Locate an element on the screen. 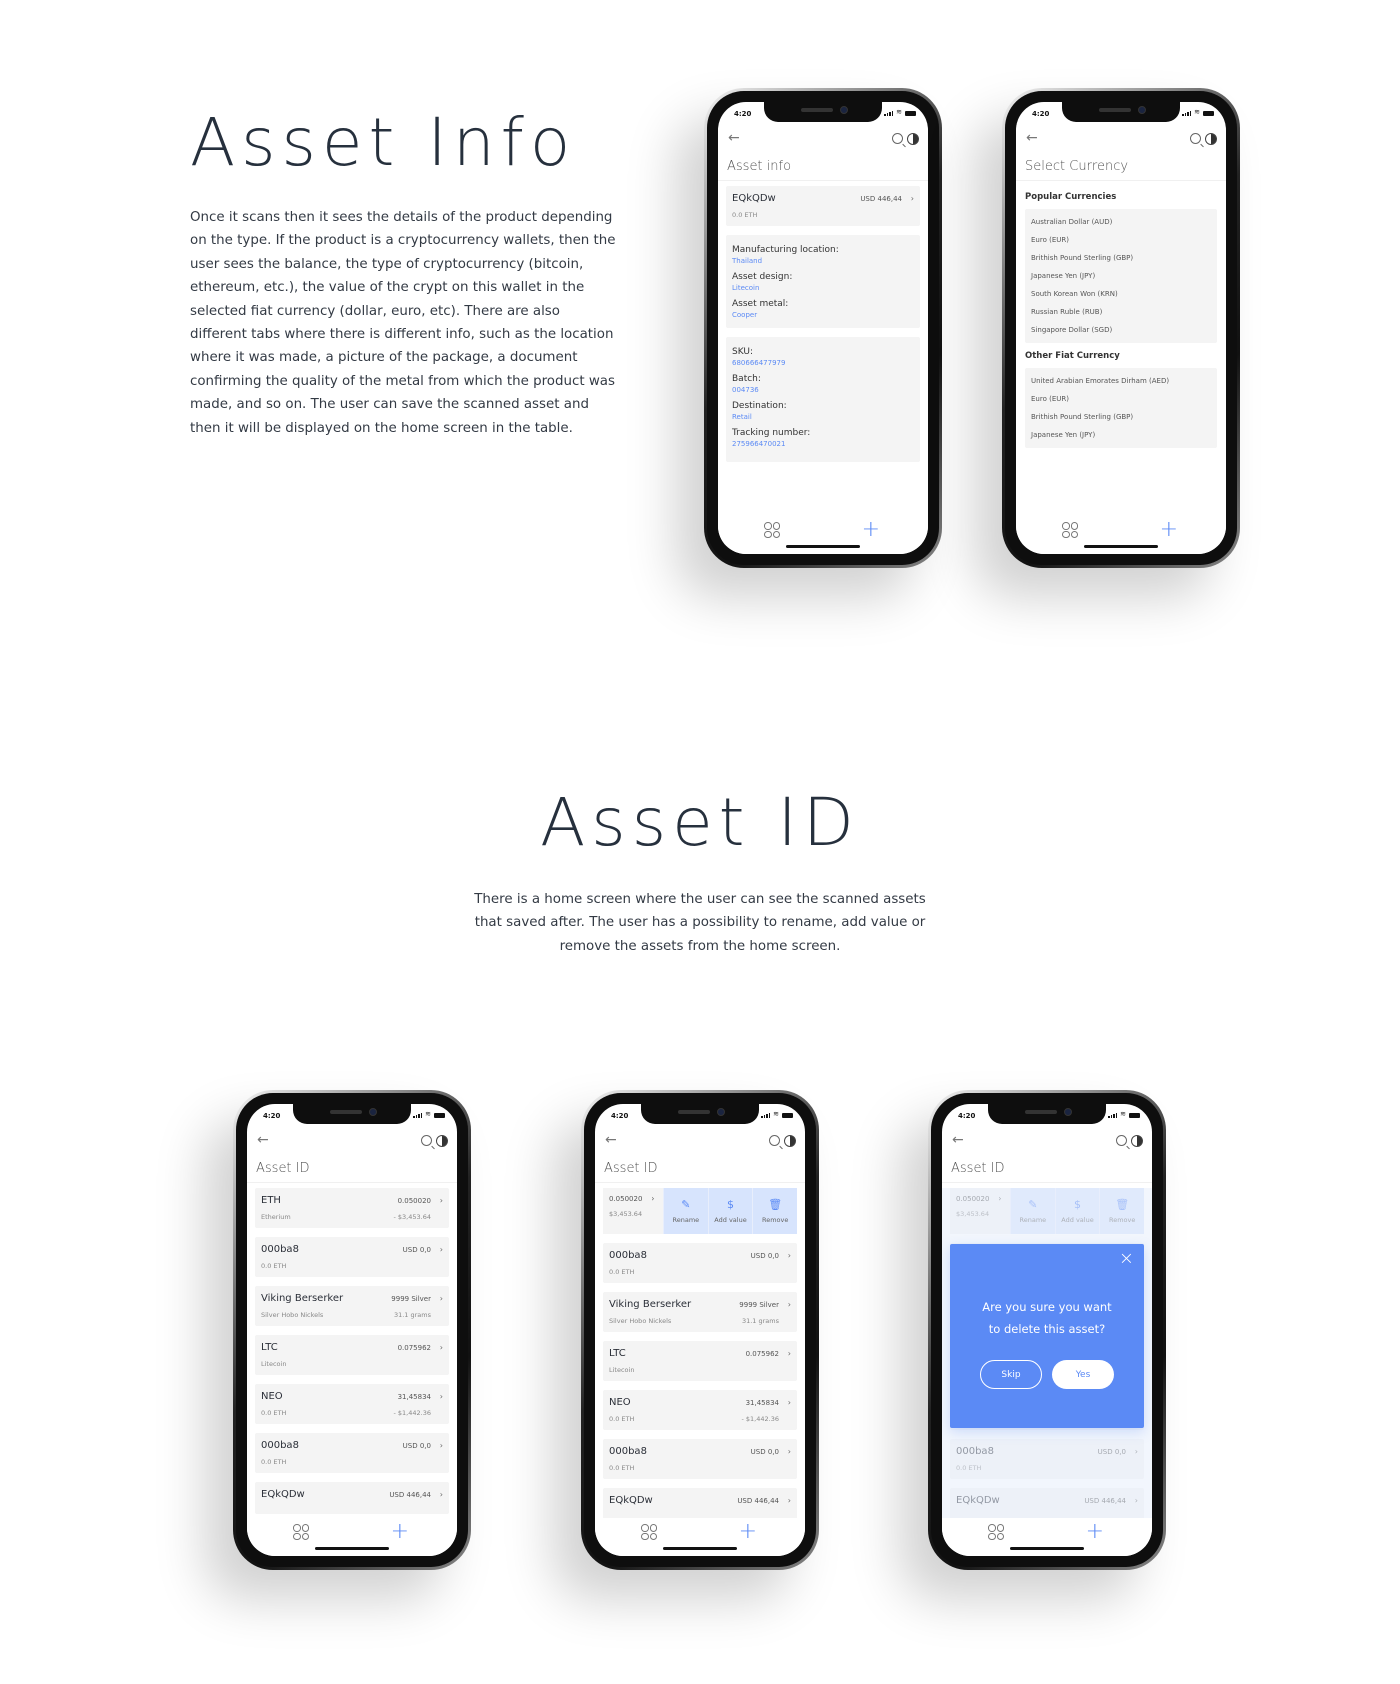 This screenshot has height=1684, width=1400. asset-sub-value: - $1,442.36 is located at coordinates (760, 1419).